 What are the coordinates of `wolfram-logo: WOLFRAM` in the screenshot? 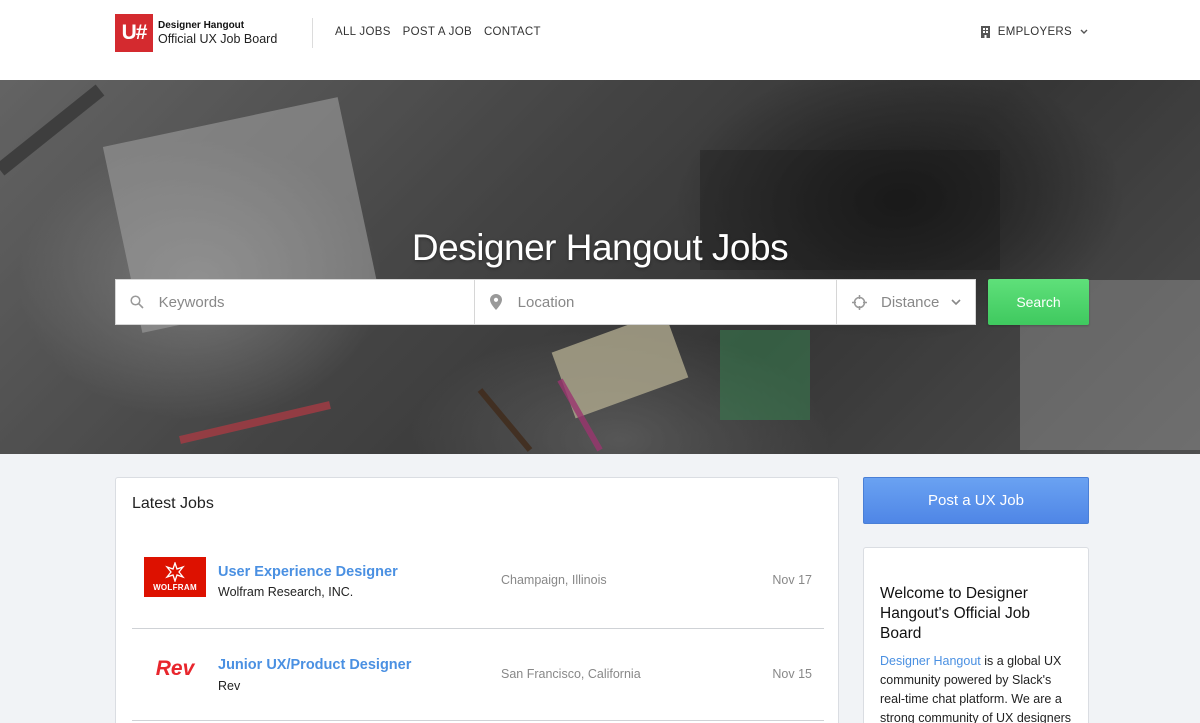 It's located at (175, 577).